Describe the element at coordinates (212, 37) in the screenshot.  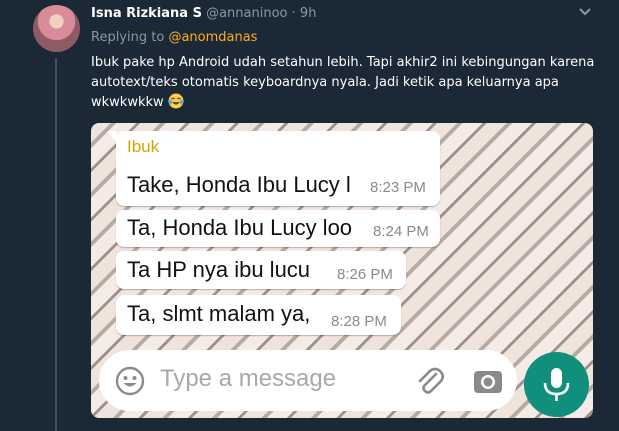
I see `replying-handle: @anomdanas` at that location.